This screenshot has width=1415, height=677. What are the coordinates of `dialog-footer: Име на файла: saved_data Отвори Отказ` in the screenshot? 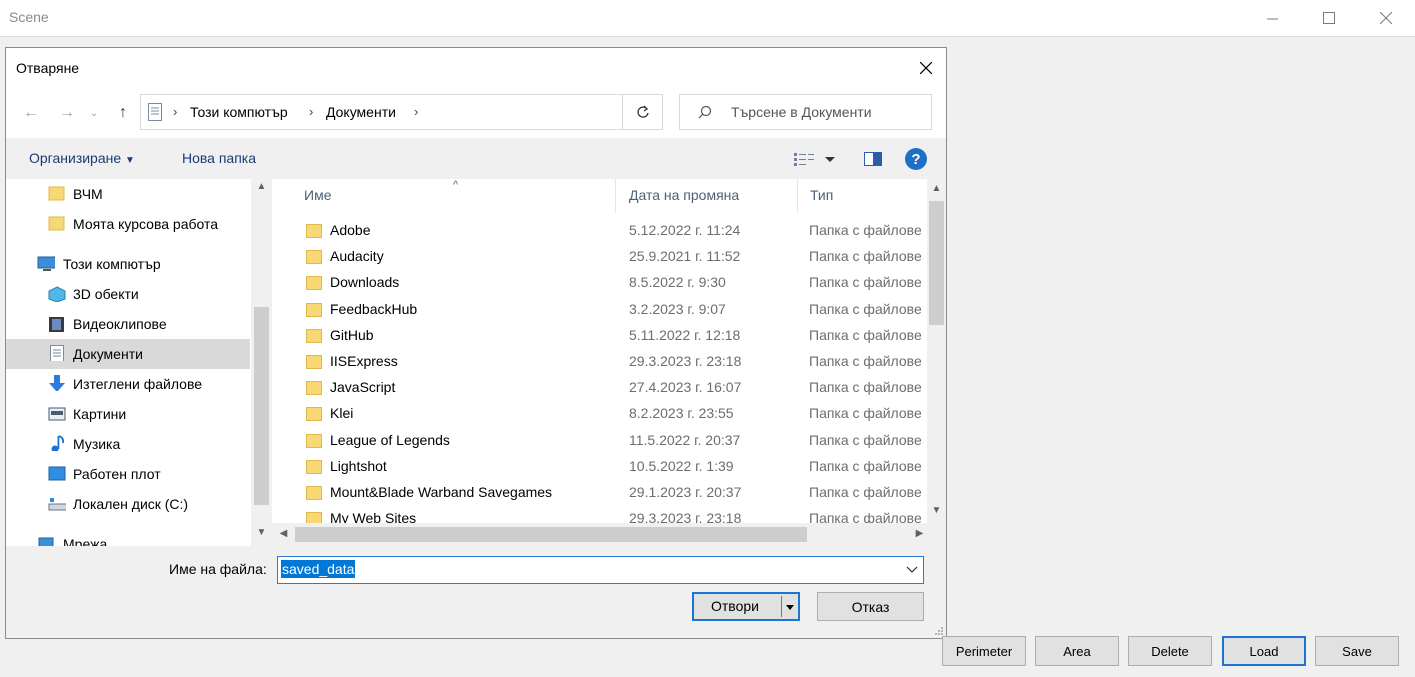 It's located at (476, 592).